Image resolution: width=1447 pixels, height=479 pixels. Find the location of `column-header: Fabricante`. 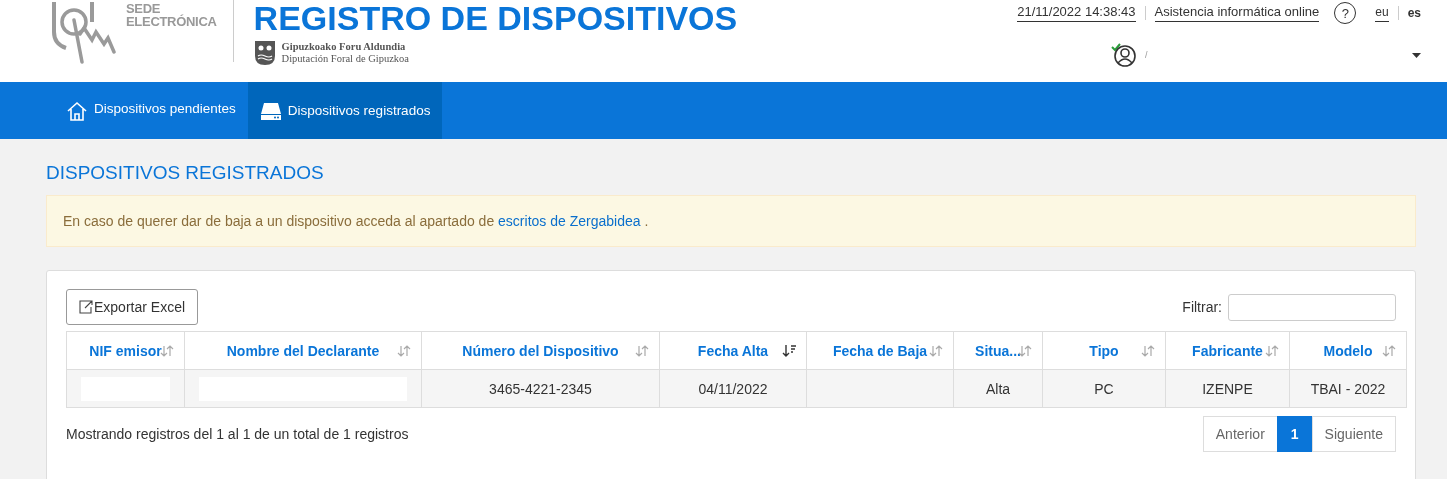

column-header: Fabricante is located at coordinates (1227, 350).